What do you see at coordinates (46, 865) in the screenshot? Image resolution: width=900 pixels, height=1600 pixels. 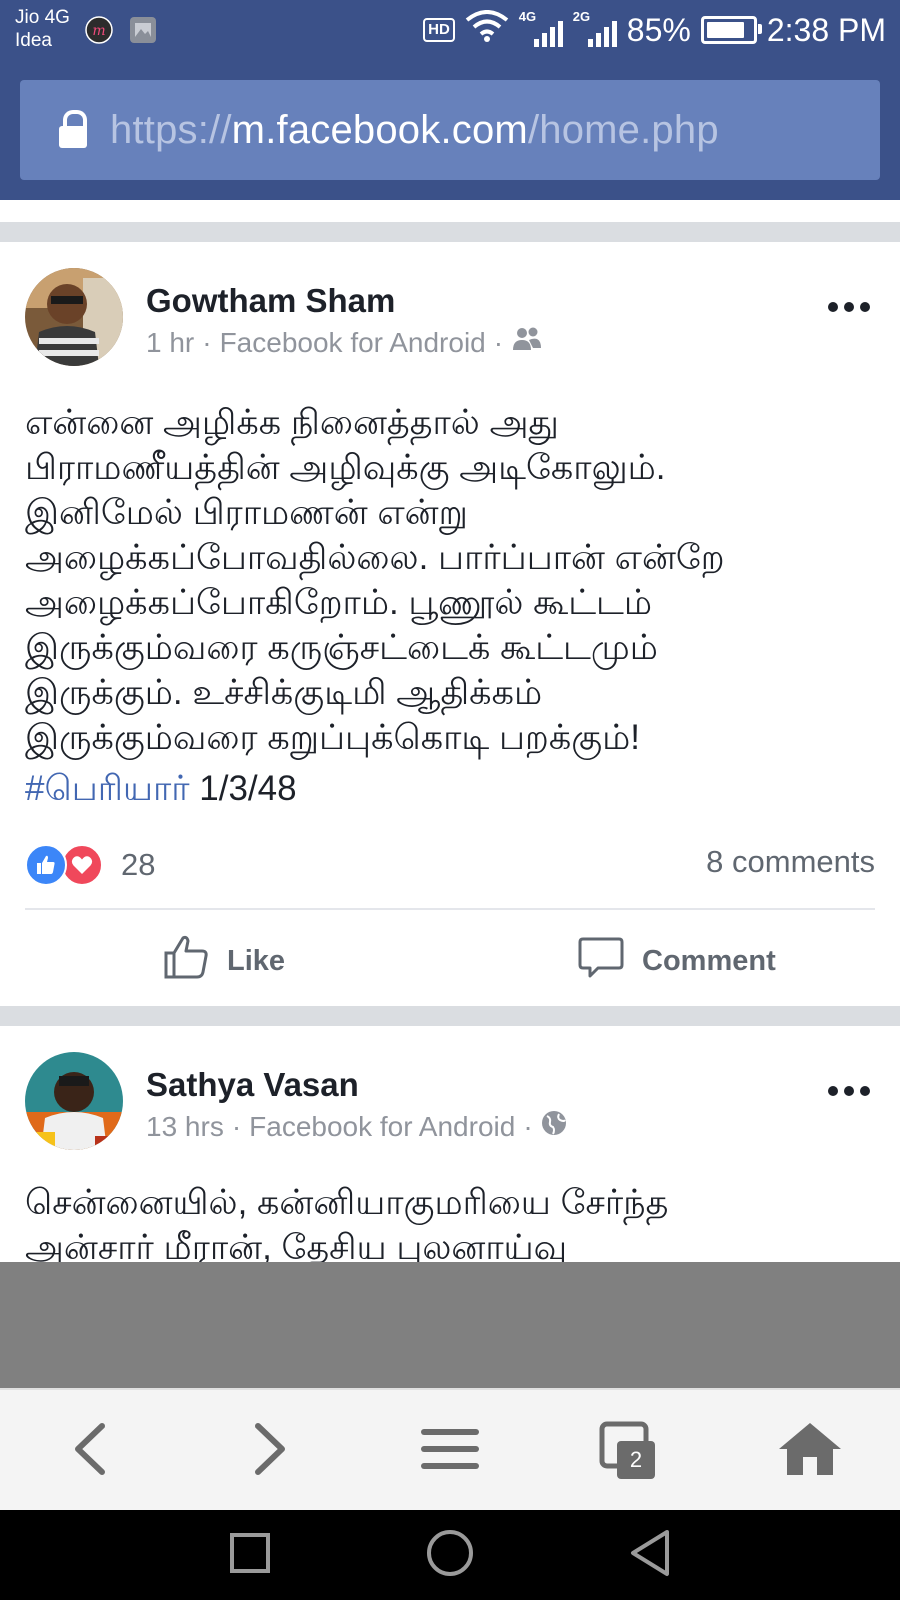 I see `like-reaction-icon` at bounding box center [46, 865].